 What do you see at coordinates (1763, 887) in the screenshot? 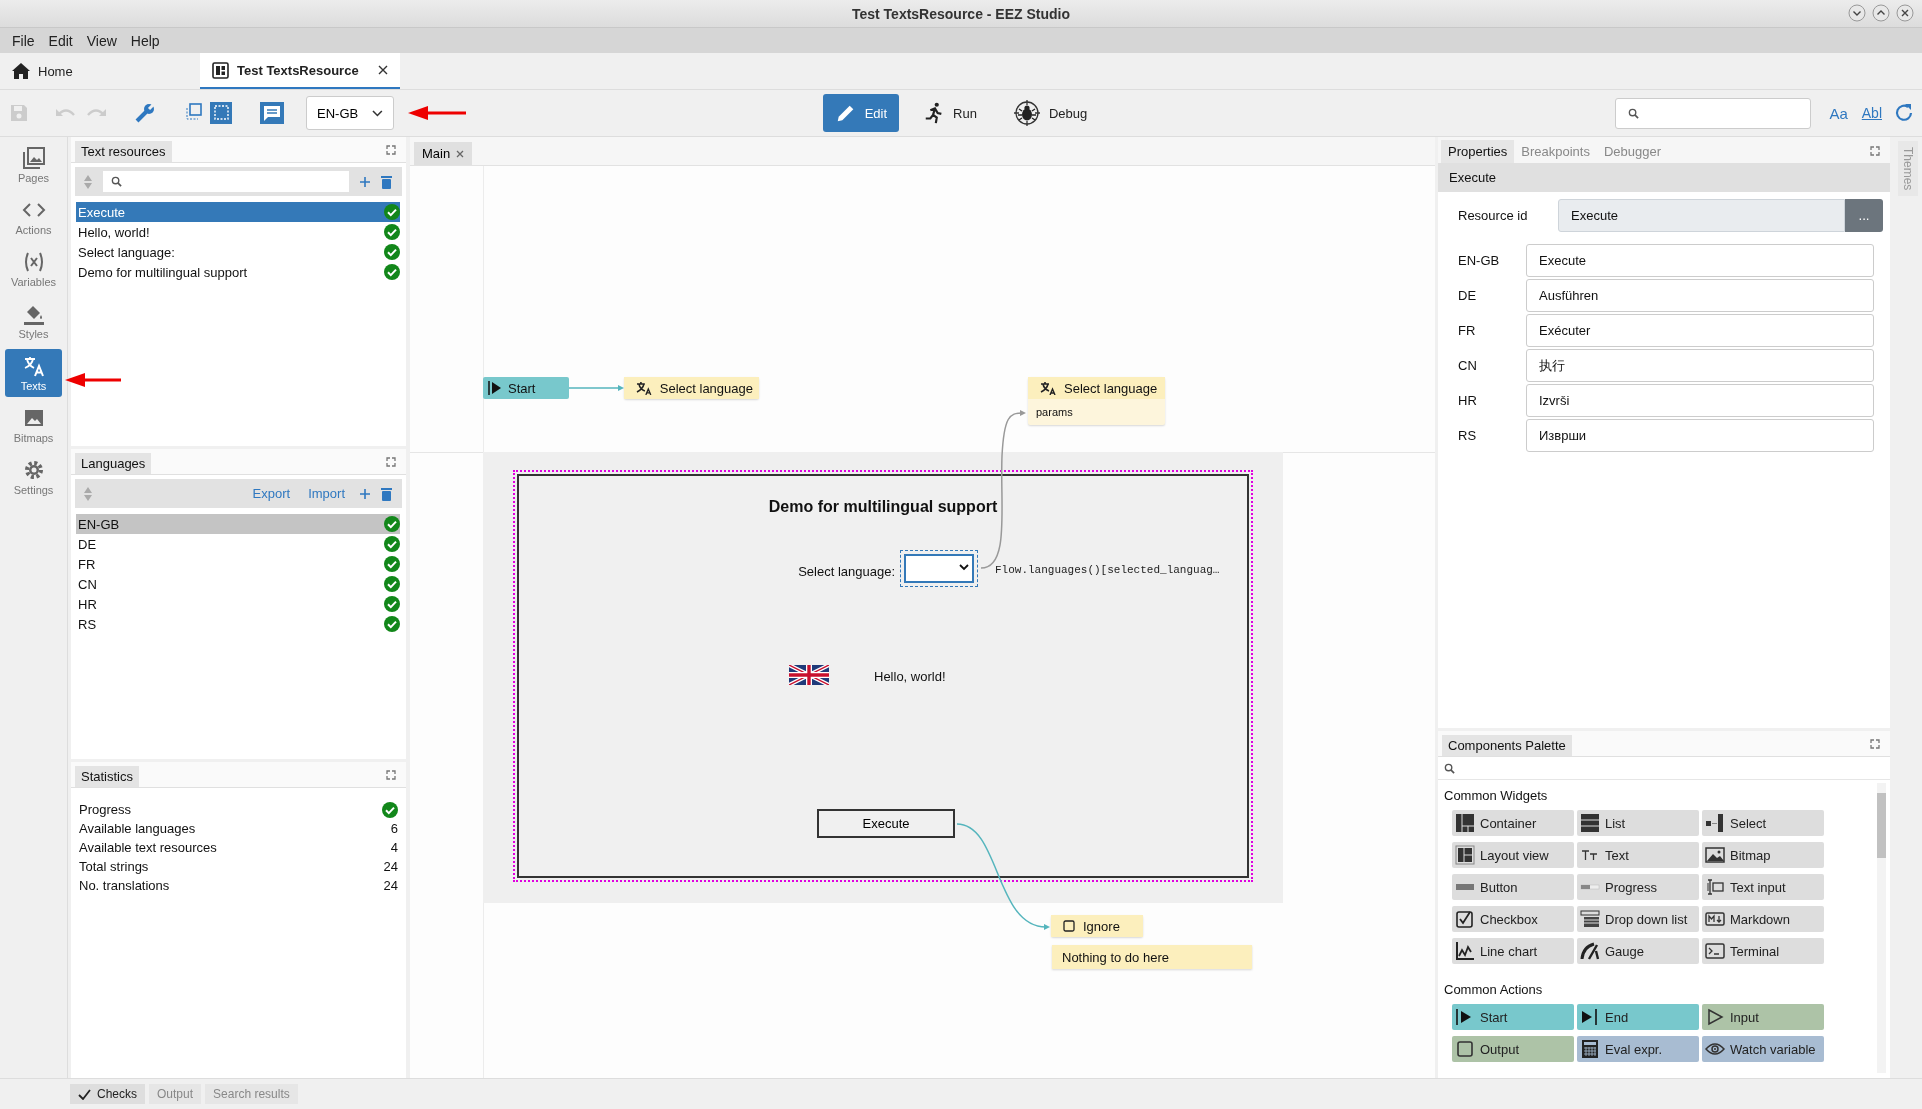
I see `palette-item: Text input` at bounding box center [1763, 887].